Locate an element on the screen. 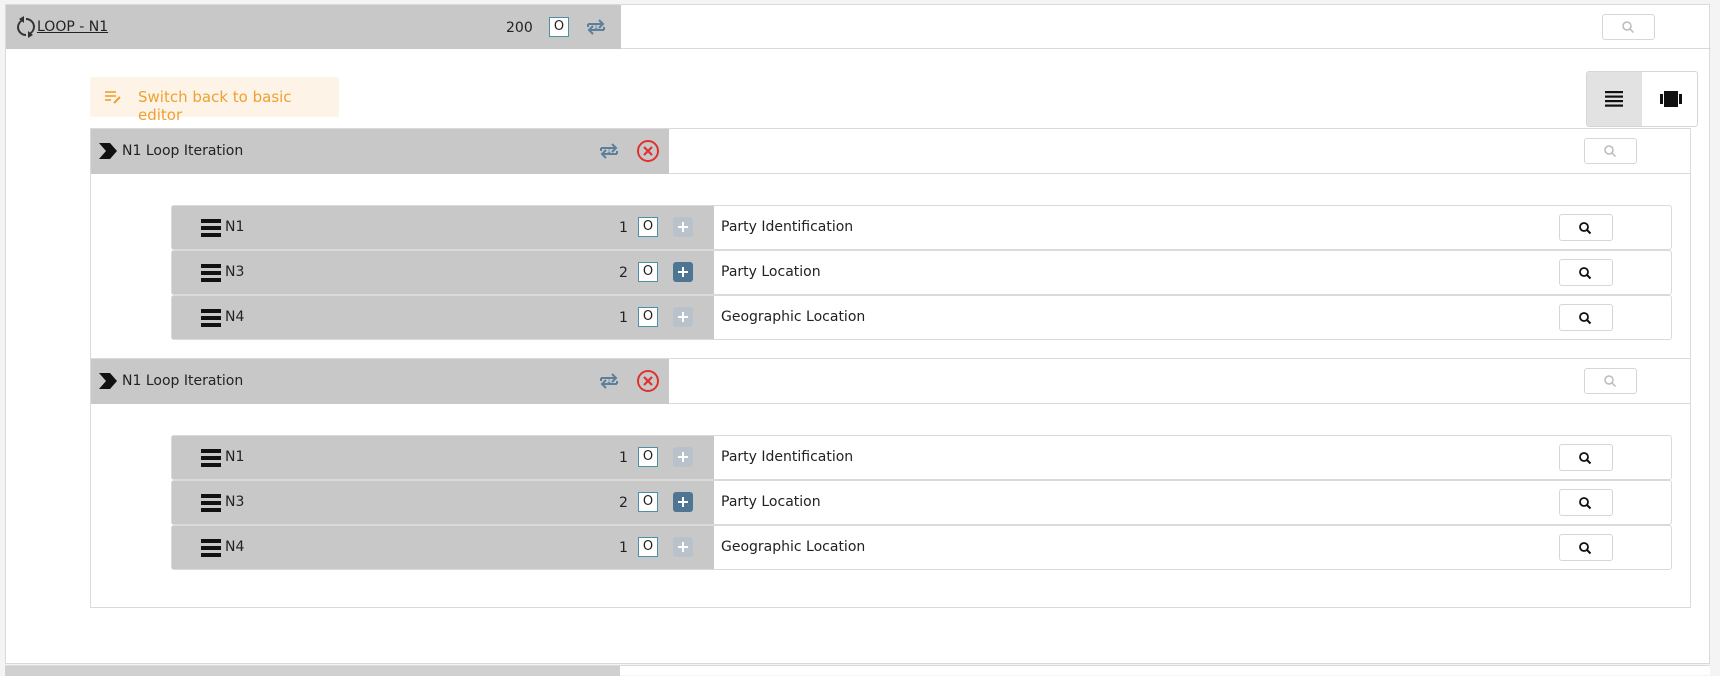 This screenshot has width=1720, height=676. loop-search-button is located at coordinates (1628, 27).